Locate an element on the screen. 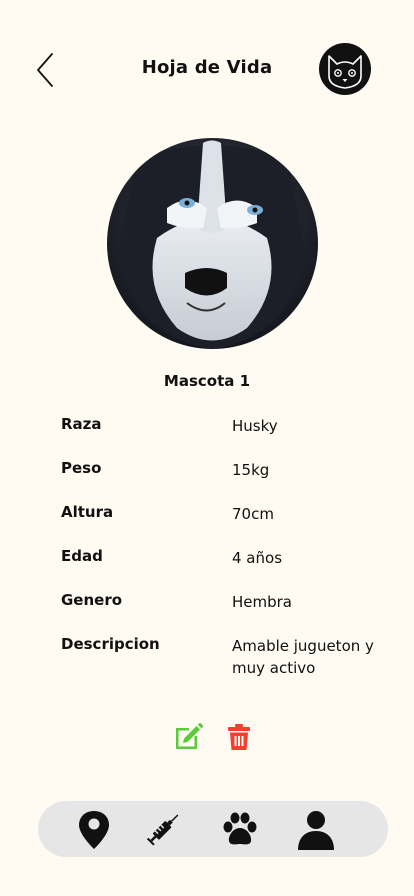  info-row-peso: Peso 15kg is located at coordinates (226, 478).